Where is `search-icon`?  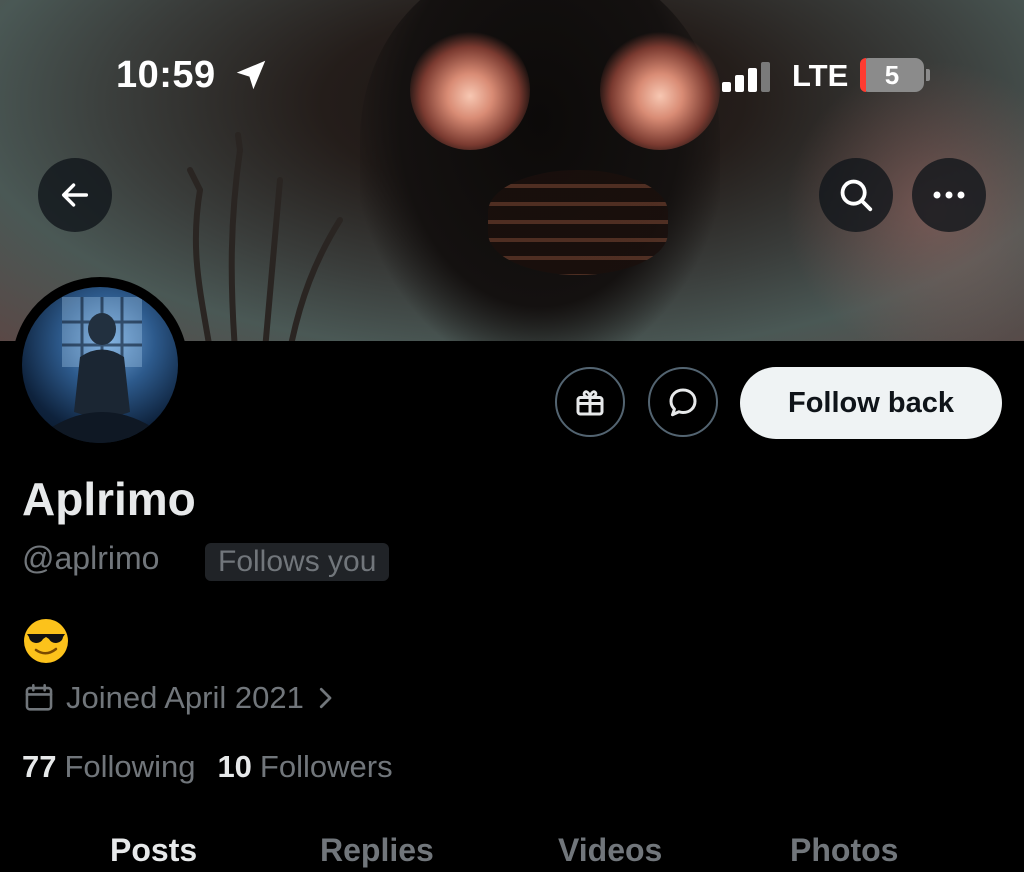 search-icon is located at coordinates (856, 195).